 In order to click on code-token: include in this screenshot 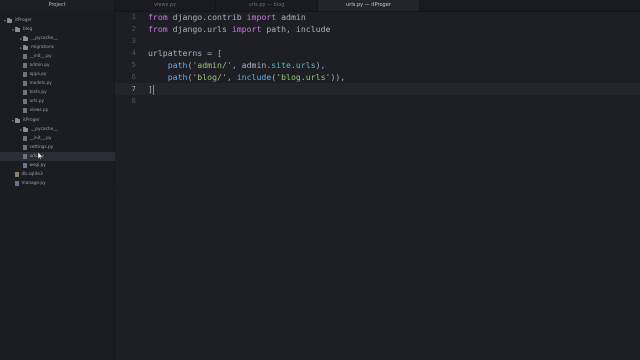, I will do `click(254, 77)`.